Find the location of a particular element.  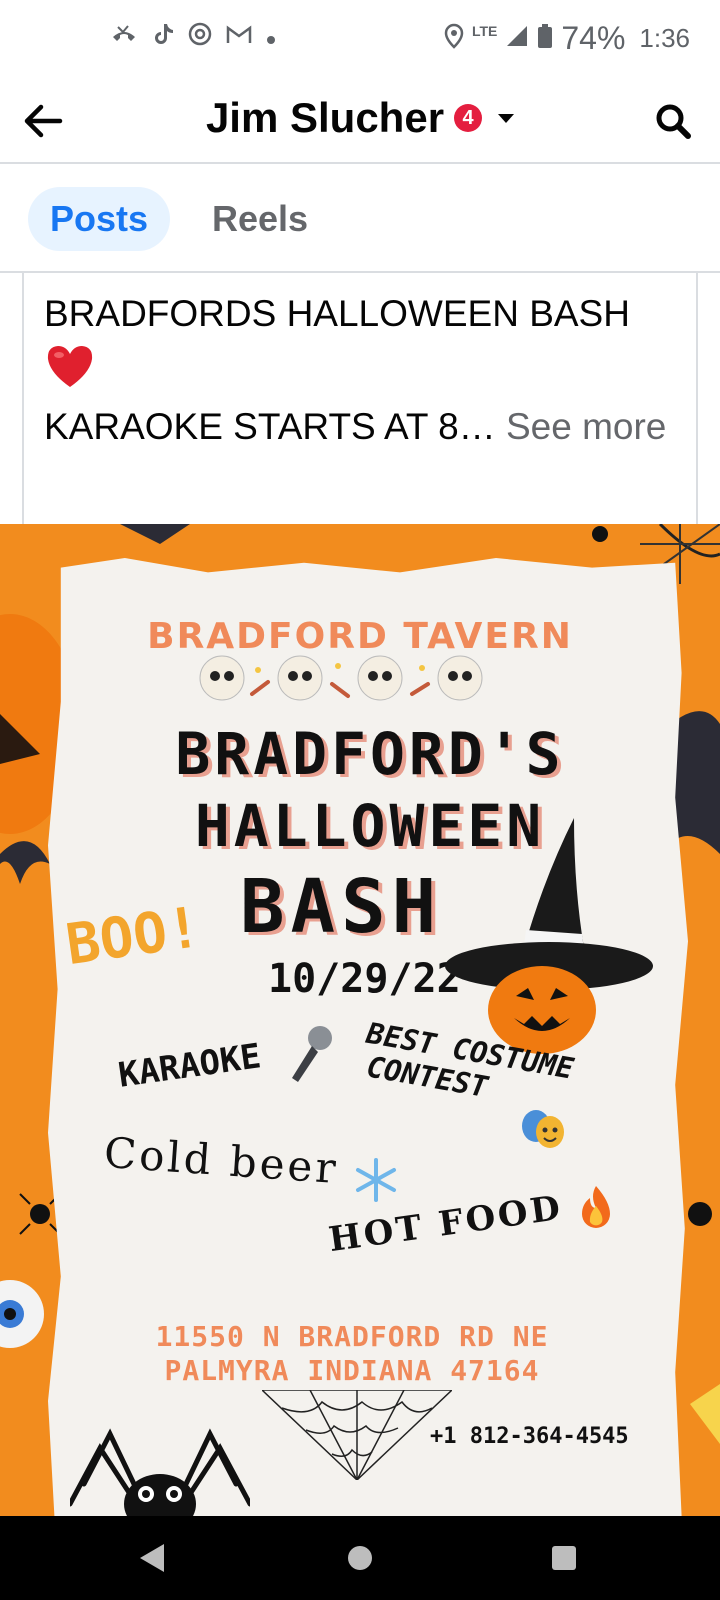

status-bar: LTE 74% 1:36 is located at coordinates (360, 39).